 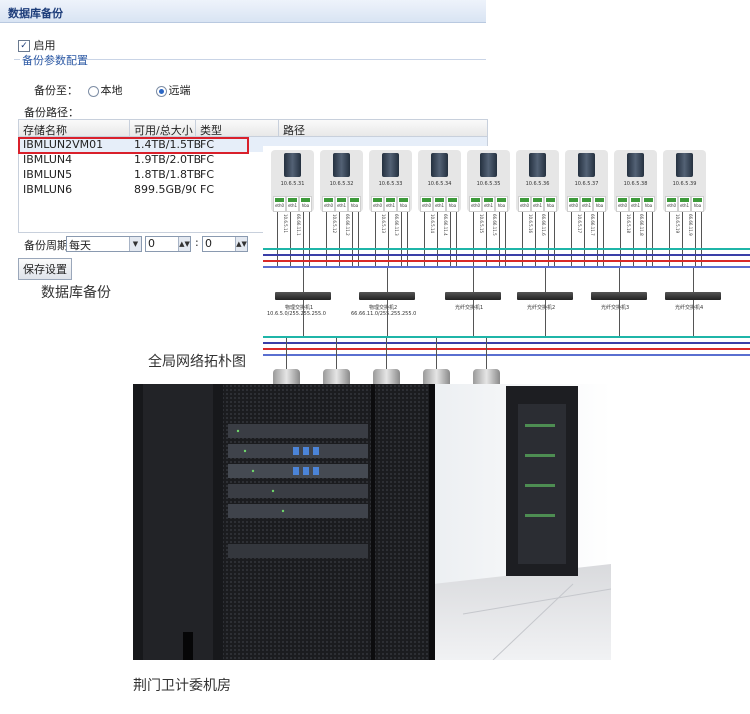 I want to click on server-node: 10.6.5.33 eth0 eth1 hba, so click(x=390, y=181).